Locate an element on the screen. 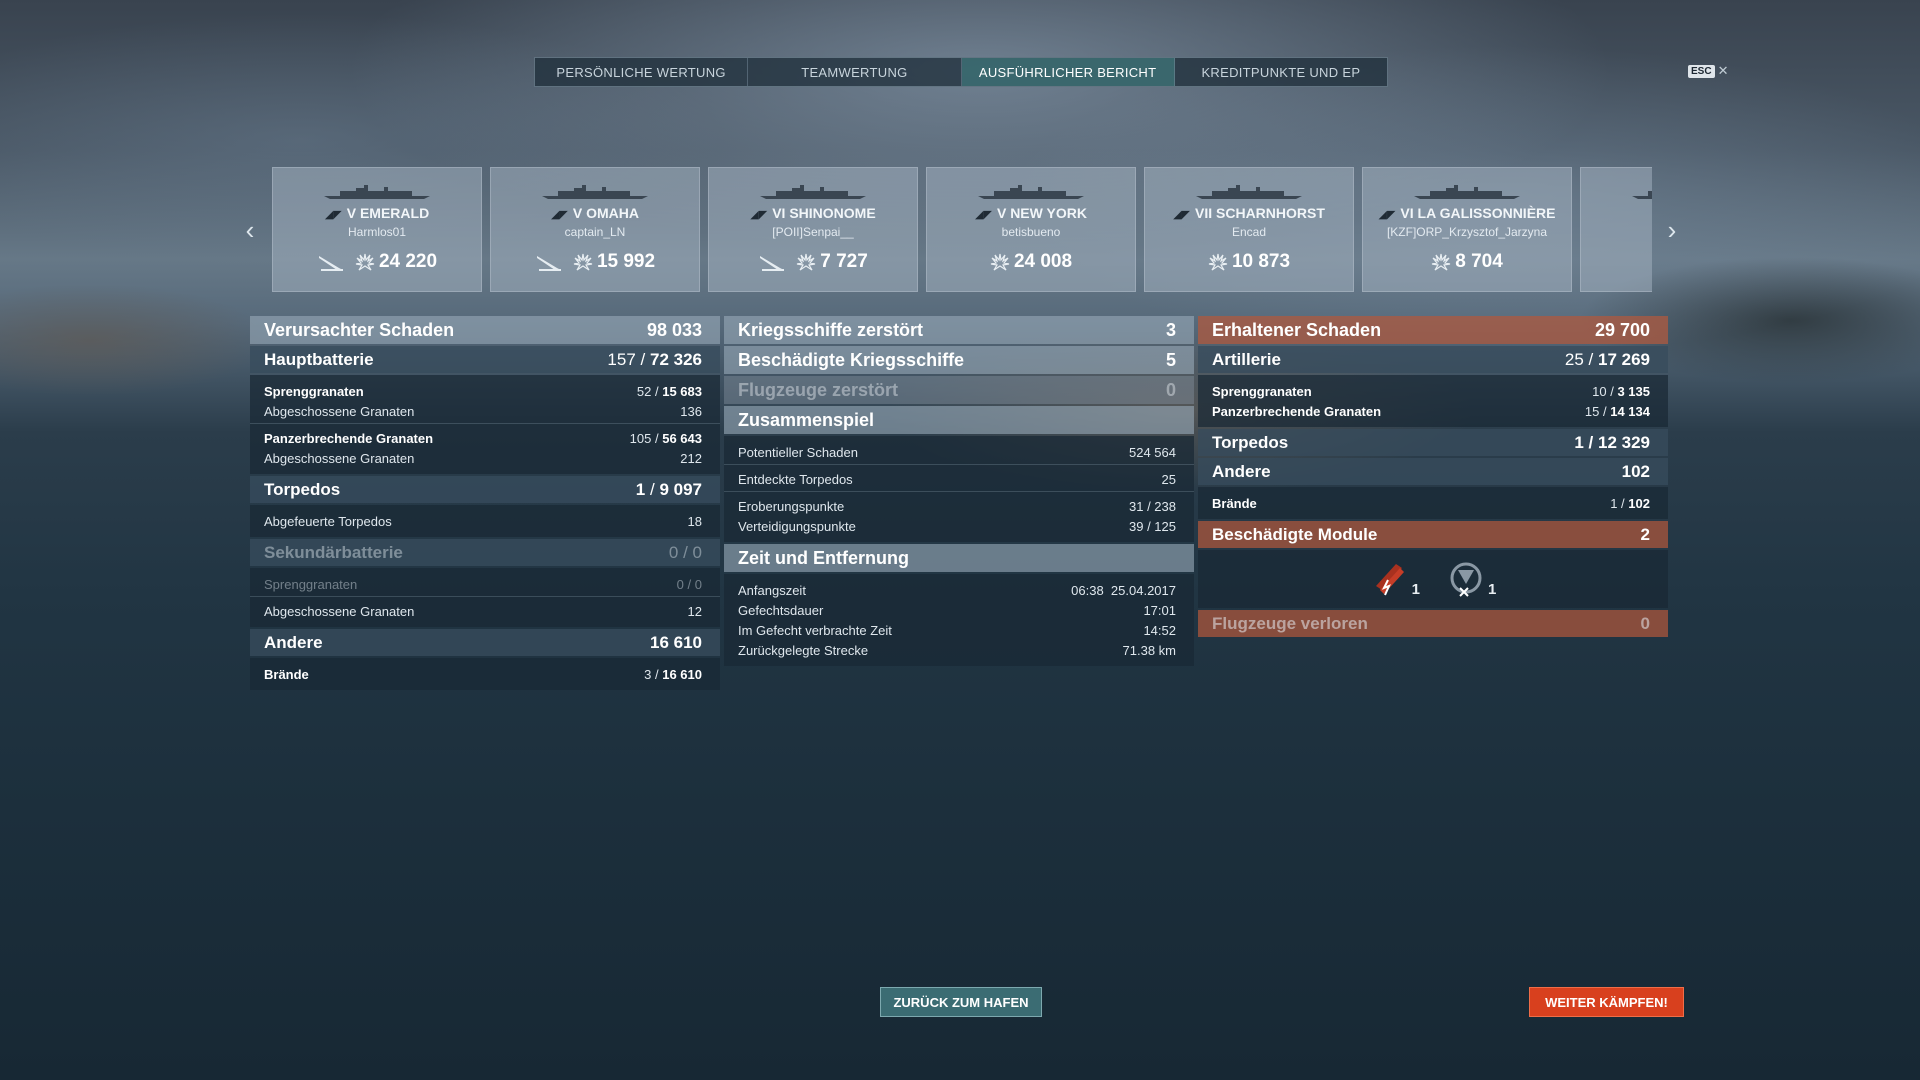  tab-credits-xp: KREDITPUNKTE UND EP is located at coordinates (1281, 72).